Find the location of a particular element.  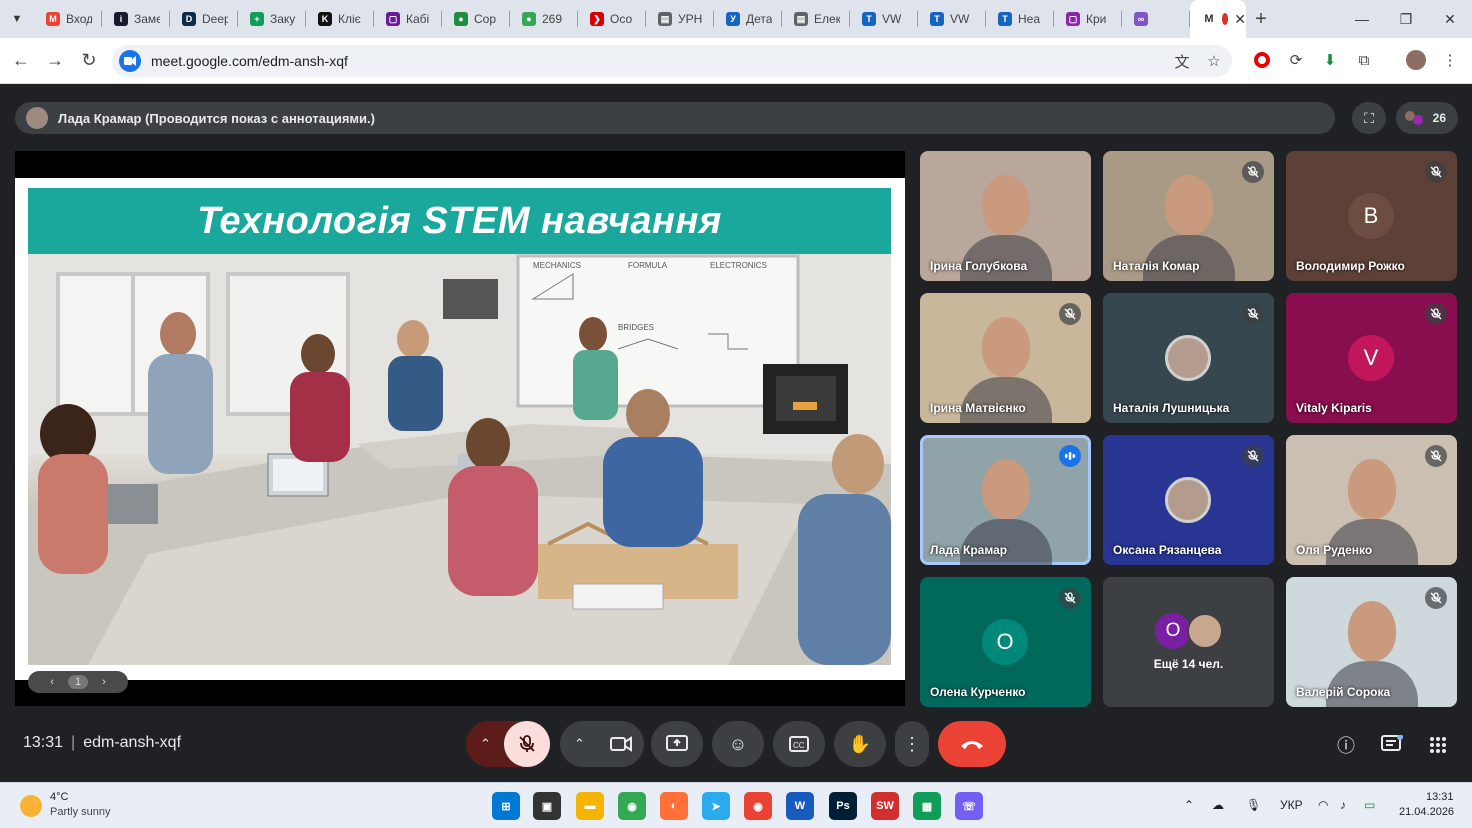

restore-icon: ❐ is located at coordinates (1406, 19).